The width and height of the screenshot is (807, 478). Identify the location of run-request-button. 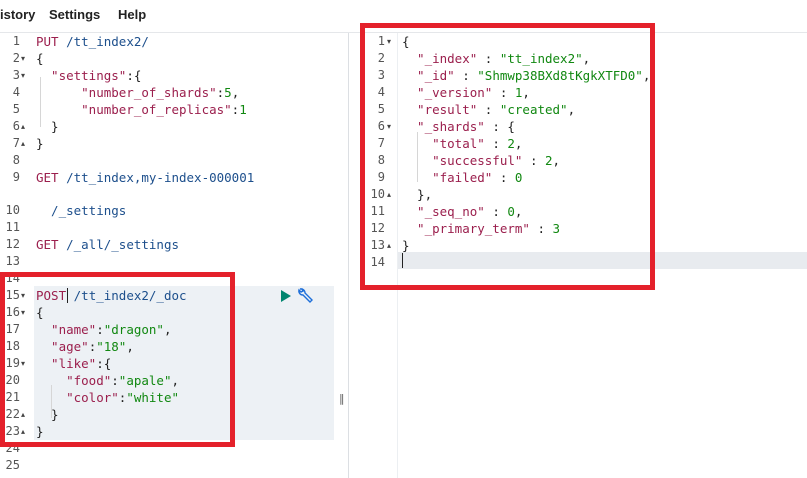
(286, 297).